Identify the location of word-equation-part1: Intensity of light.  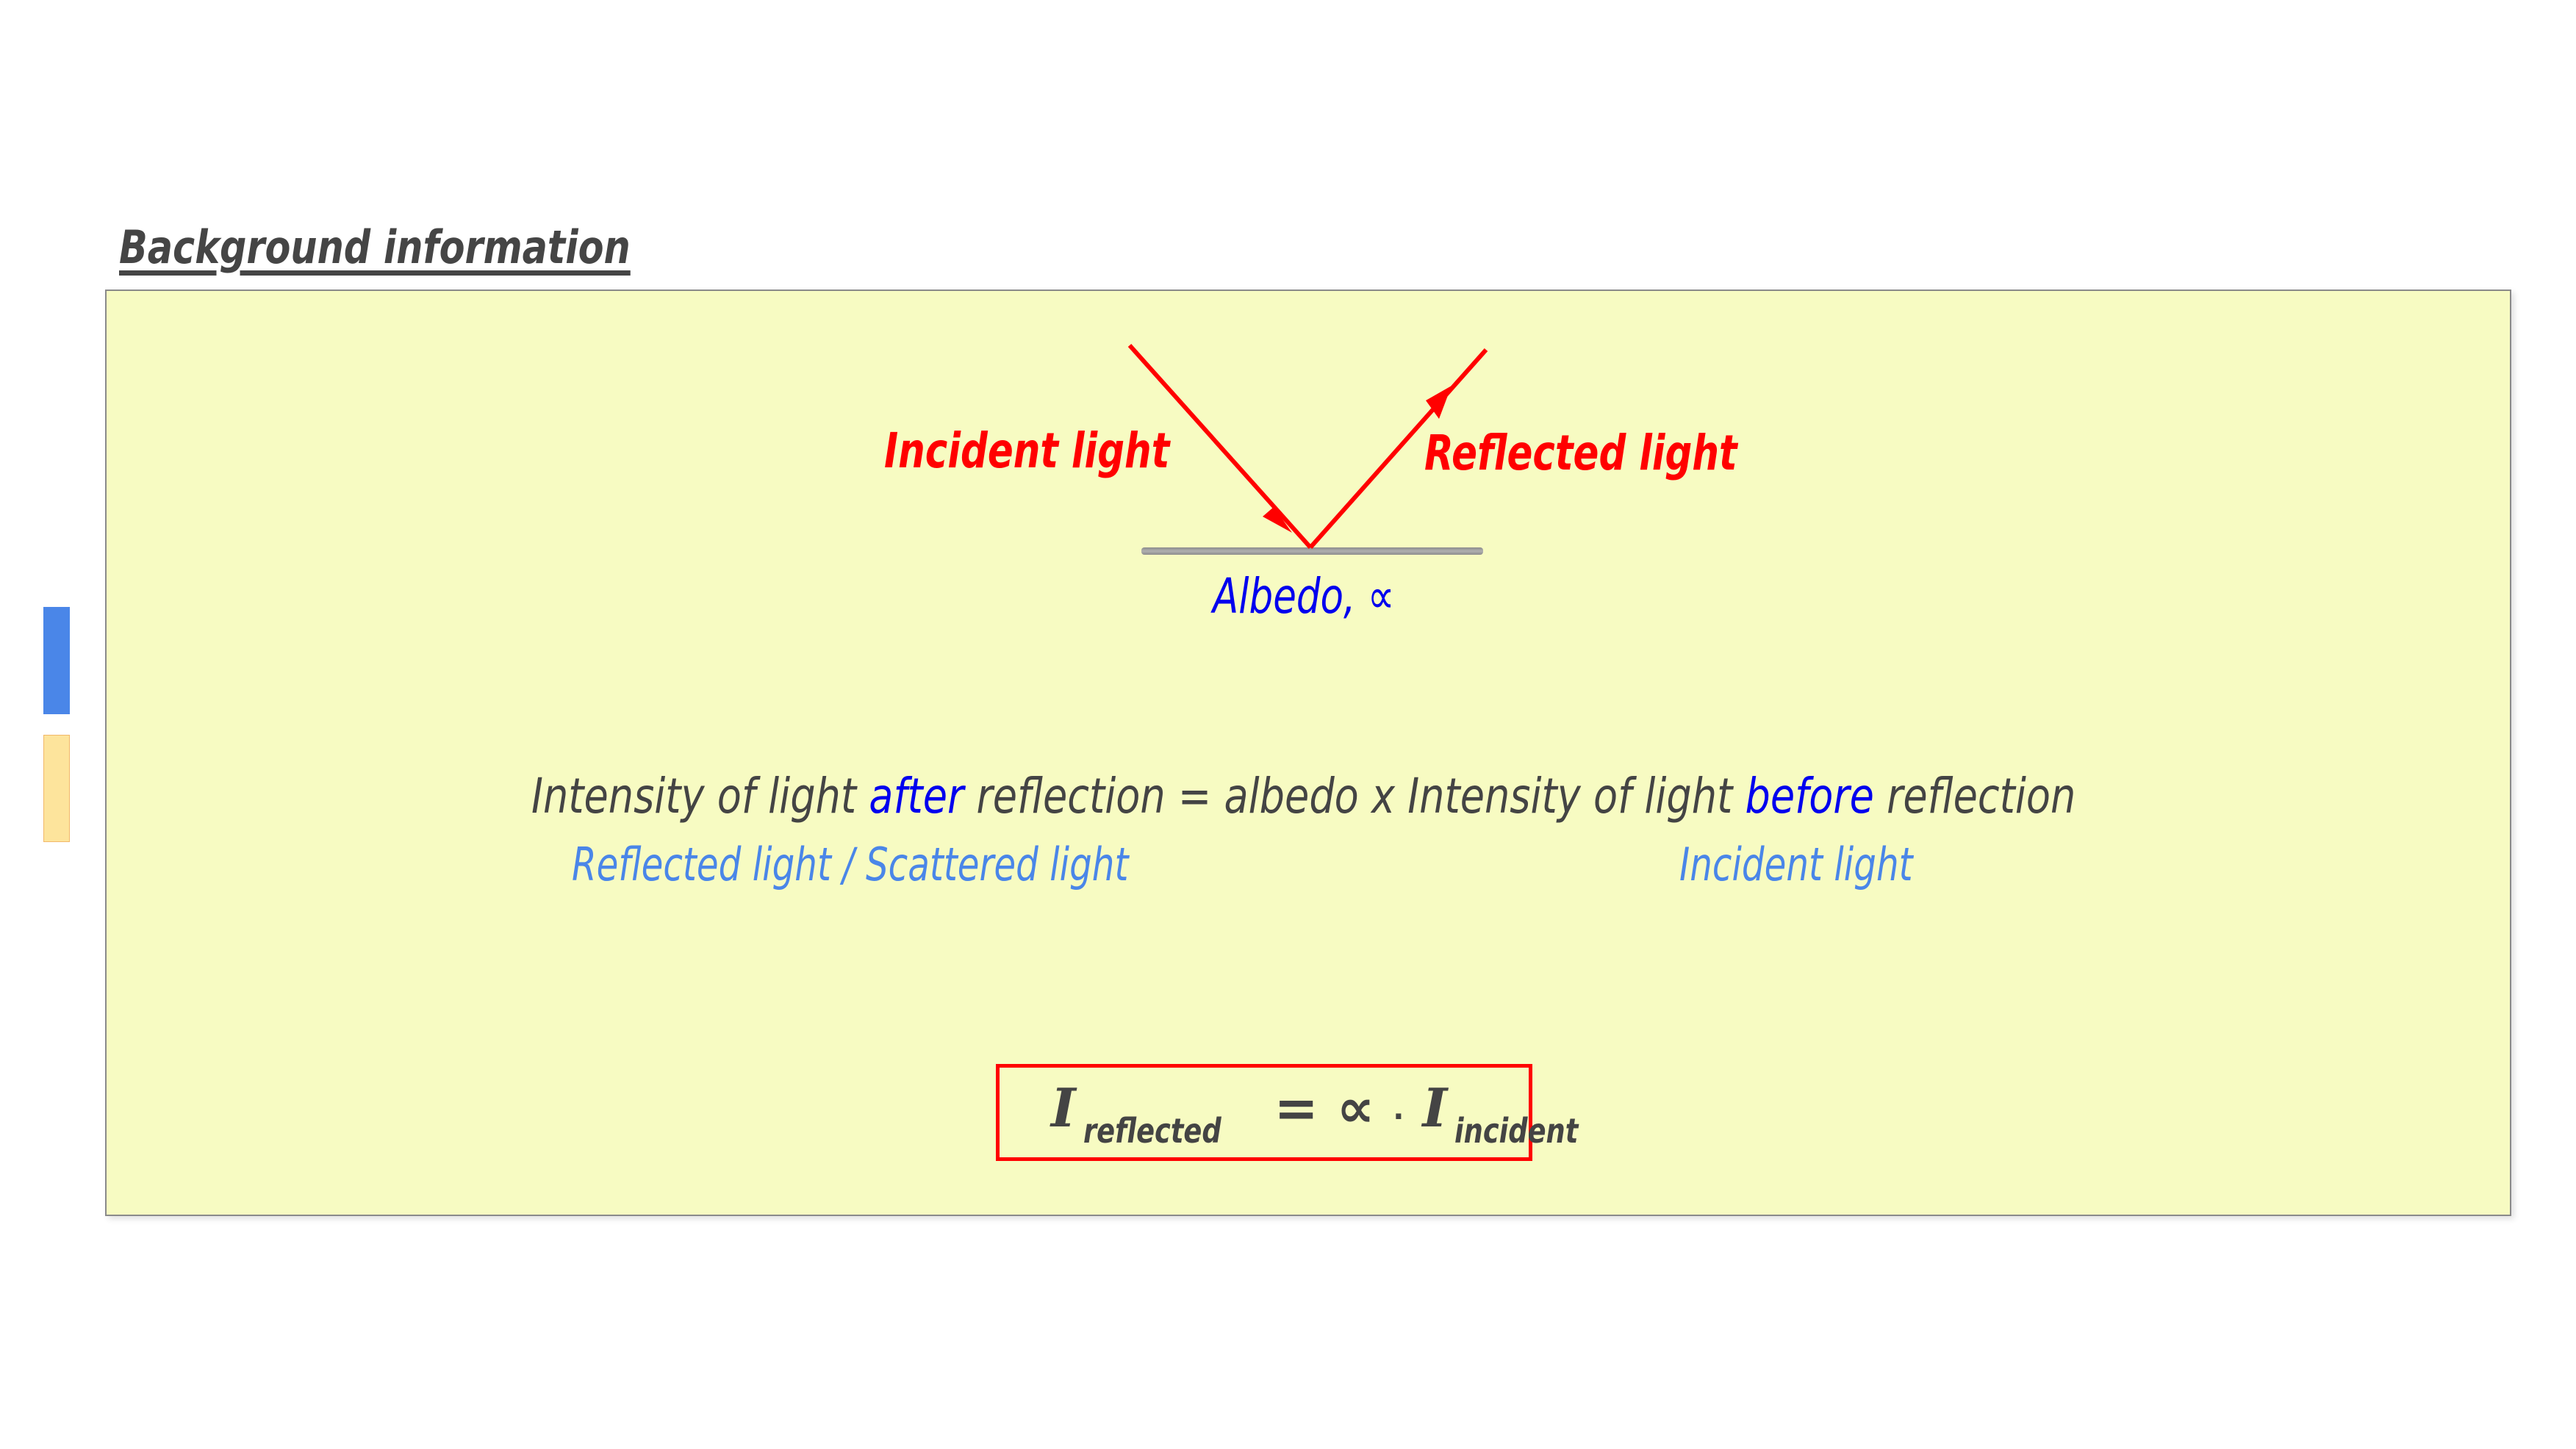
(700, 796).